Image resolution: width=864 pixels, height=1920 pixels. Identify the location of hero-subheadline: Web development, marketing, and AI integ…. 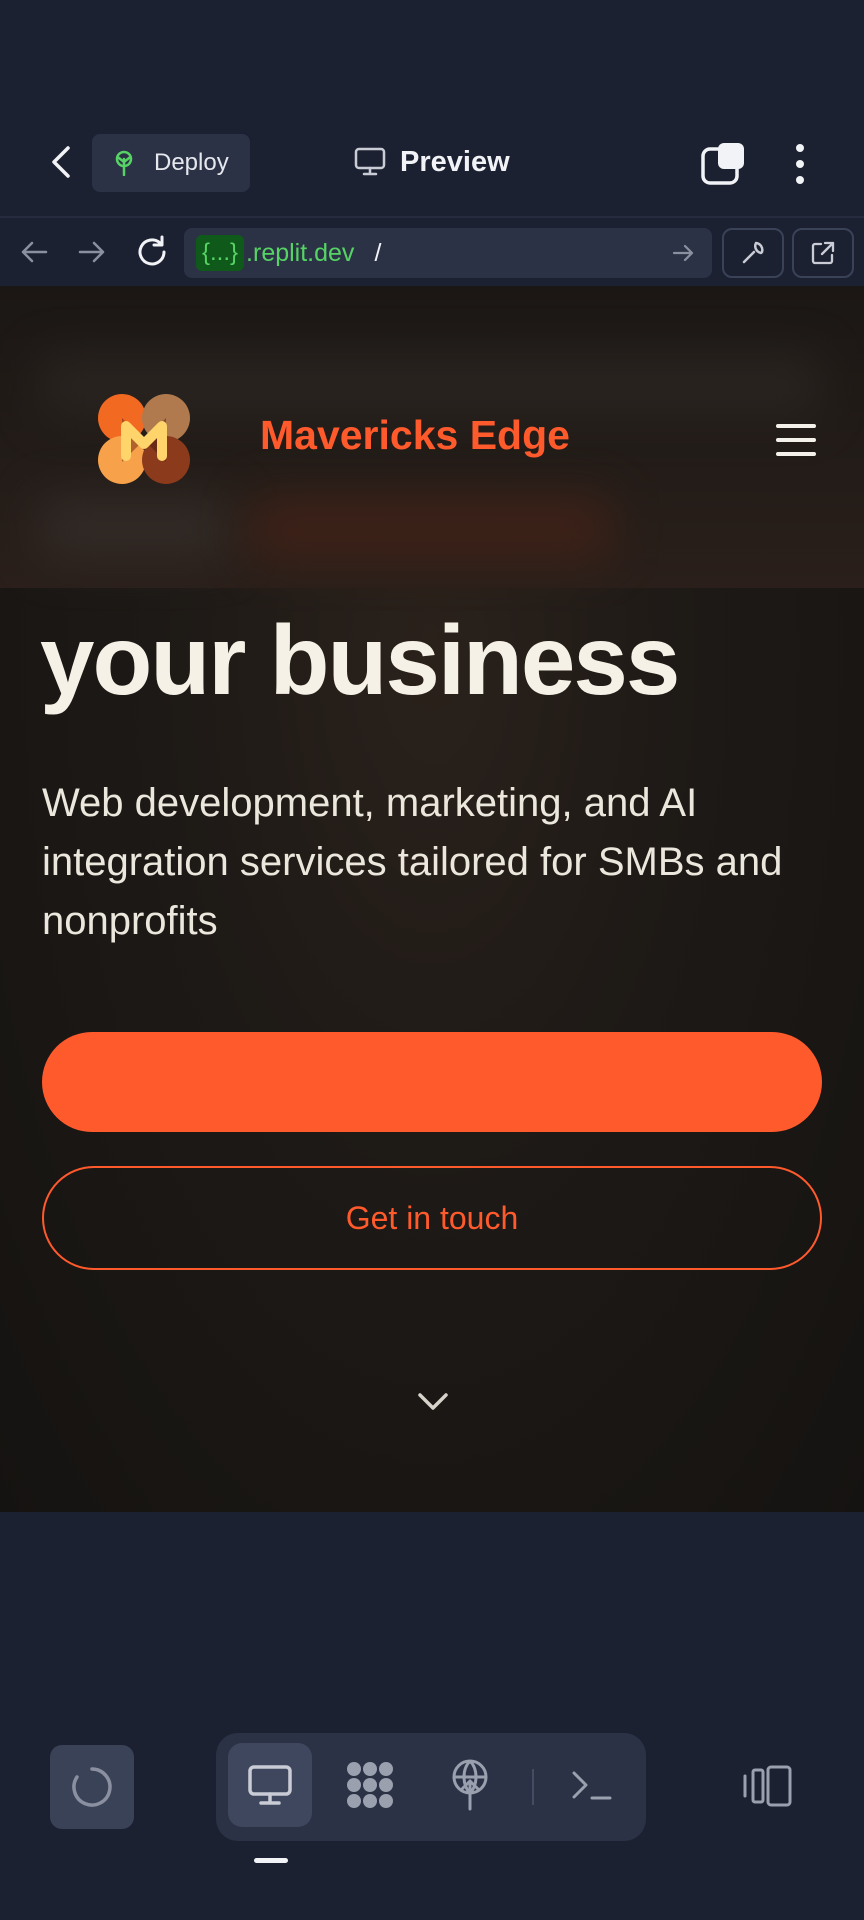
(412, 862).